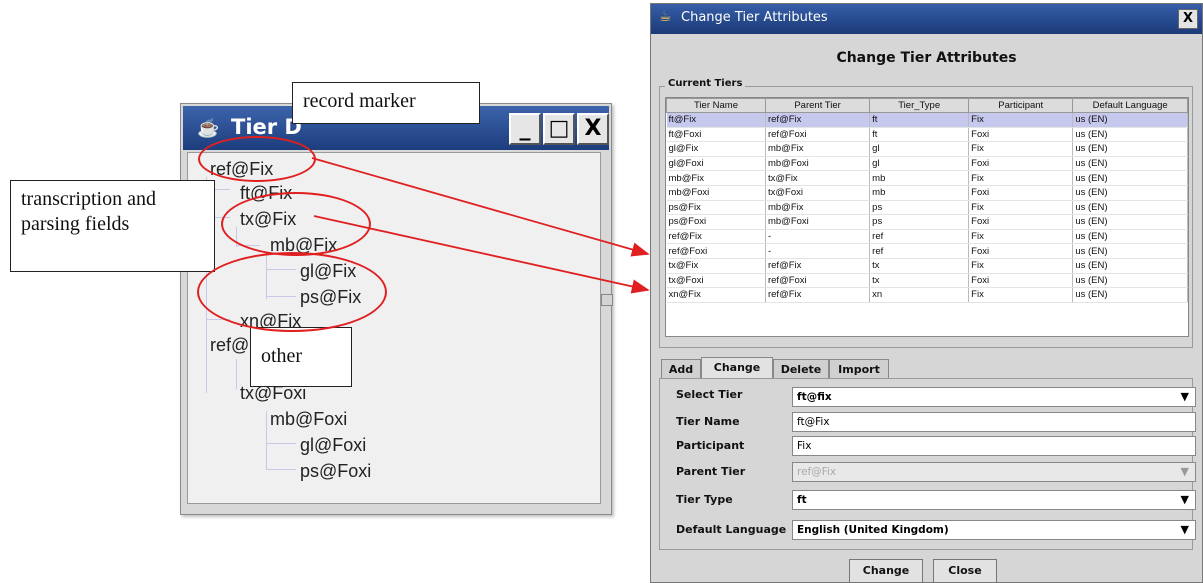 This screenshot has width=1203, height=583. I want to click on table-row: mb@Foxi tx@Foxi mb Foxi us (EN), so click(927, 193).